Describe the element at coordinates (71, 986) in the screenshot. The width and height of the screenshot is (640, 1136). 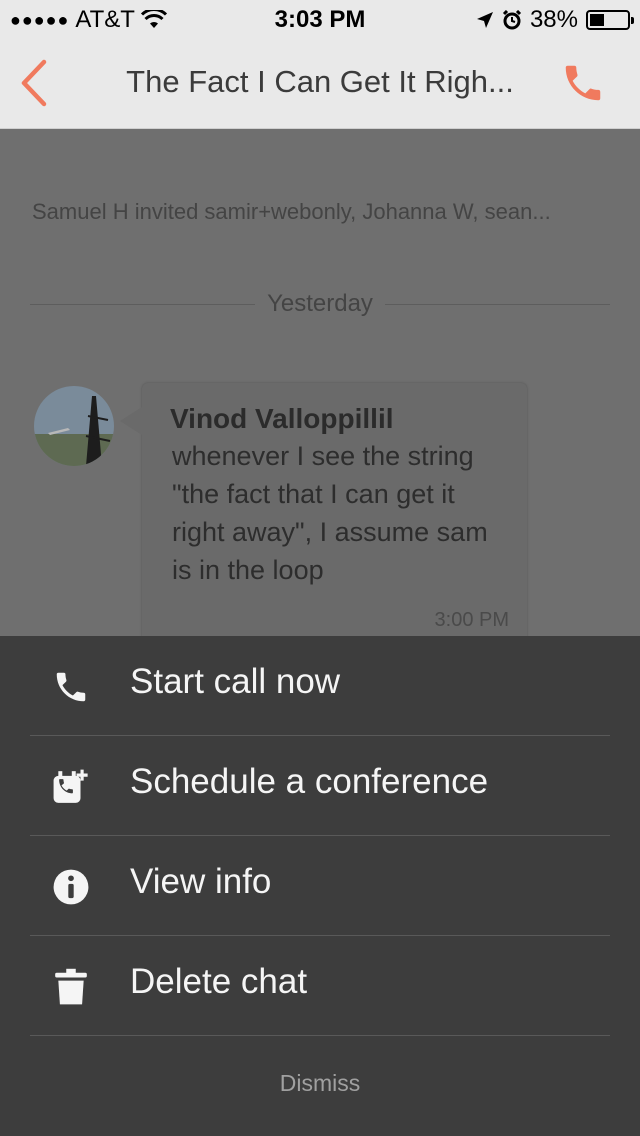
I see `trash-icon` at that location.